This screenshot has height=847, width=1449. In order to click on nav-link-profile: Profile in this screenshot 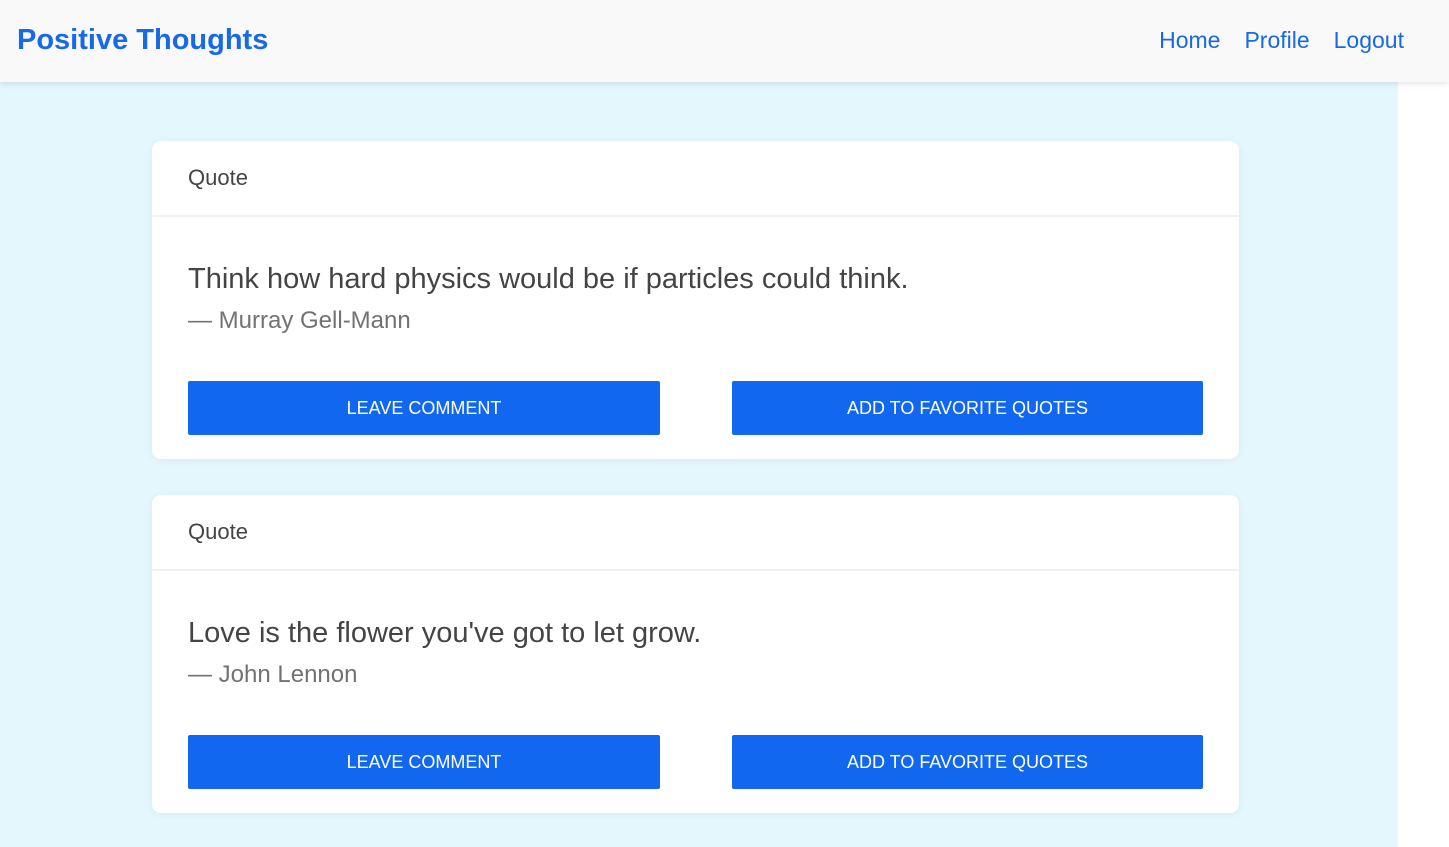, I will do `click(1276, 40)`.